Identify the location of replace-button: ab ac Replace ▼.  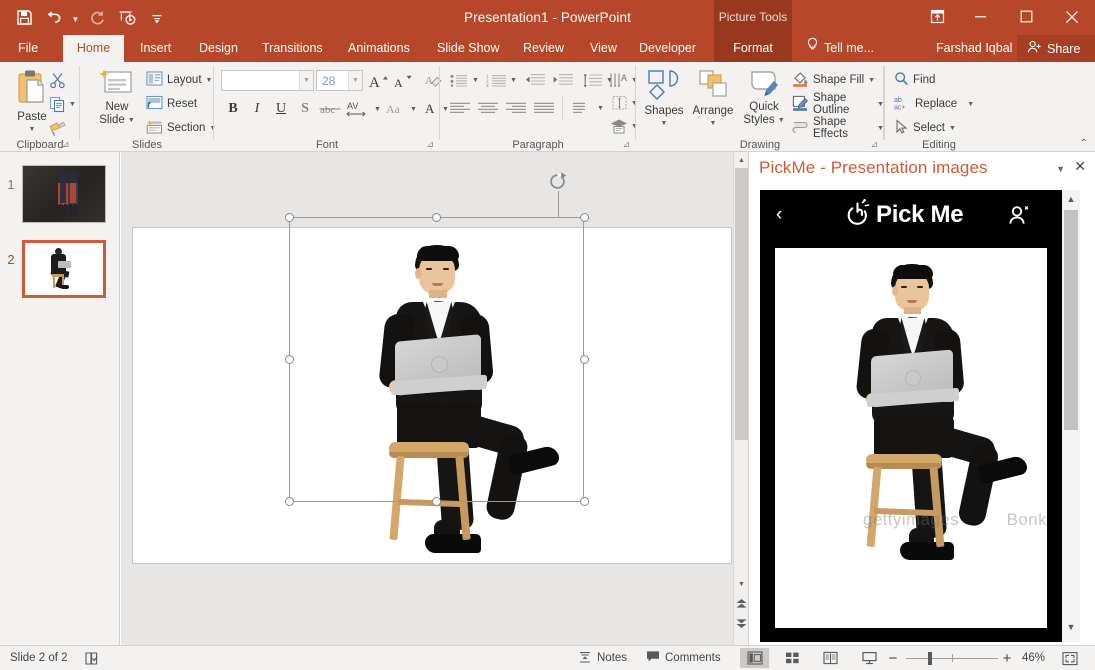
(934, 104).